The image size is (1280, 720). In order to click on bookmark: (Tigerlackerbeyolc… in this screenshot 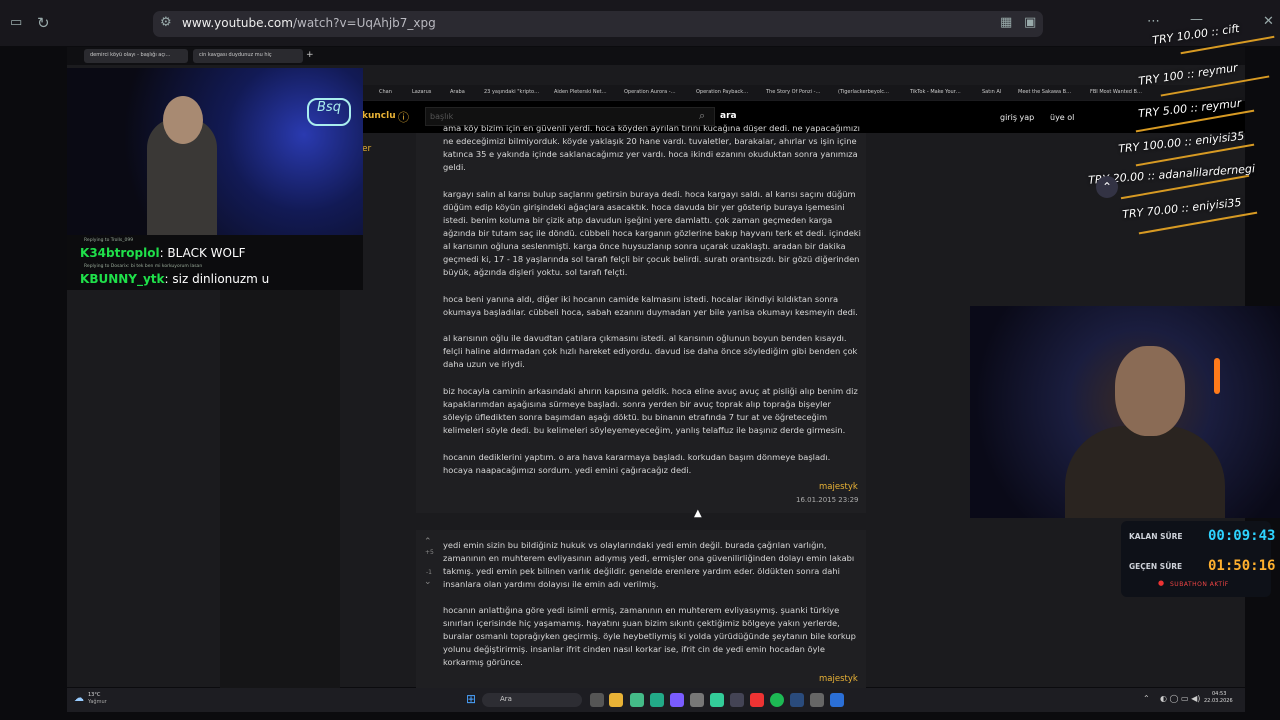, I will do `click(863, 92)`.